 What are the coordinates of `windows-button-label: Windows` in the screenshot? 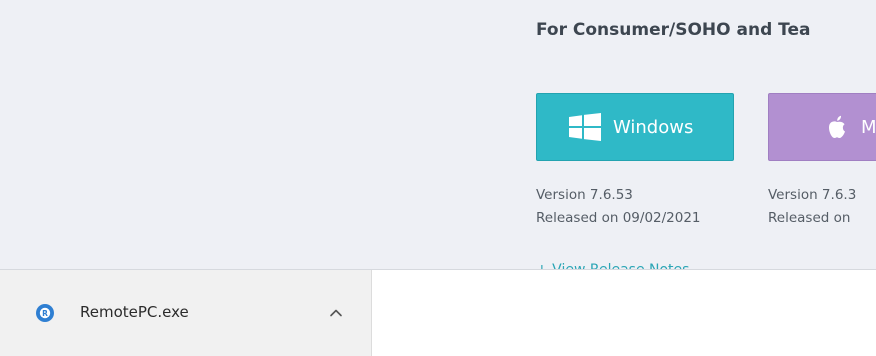 It's located at (653, 127).